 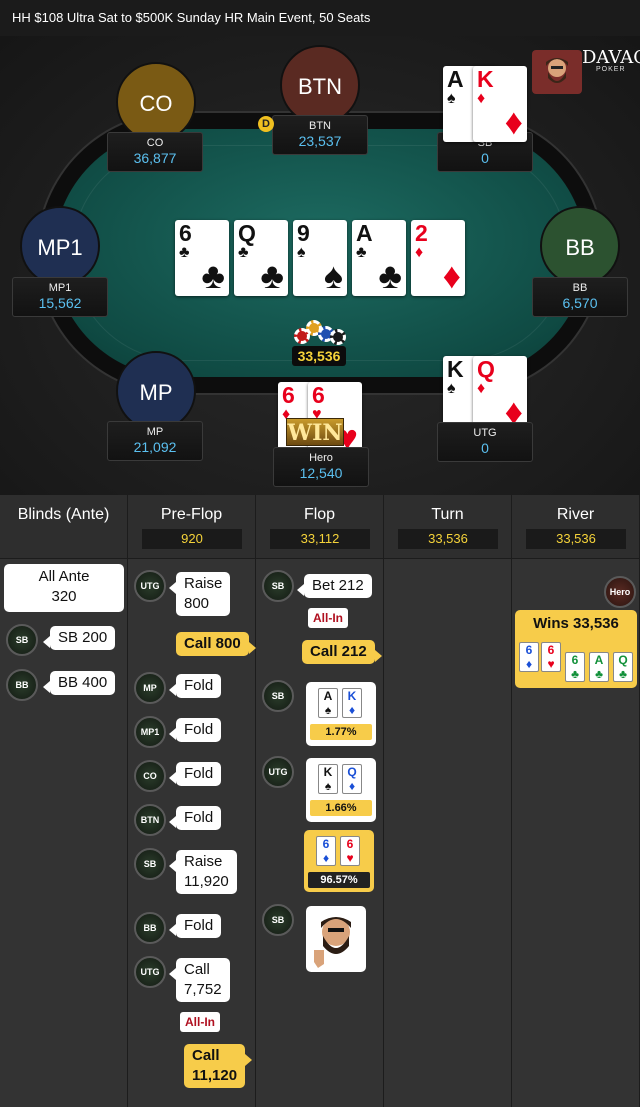 What do you see at coordinates (150, 776) in the screenshot?
I see `position-chip: CO` at bounding box center [150, 776].